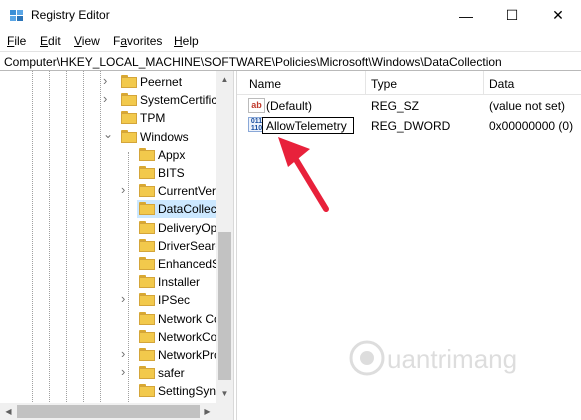 This screenshot has height=420, width=581. What do you see at coordinates (153, 118) in the screenshot?
I see `tree-item-label: TPM` at bounding box center [153, 118].